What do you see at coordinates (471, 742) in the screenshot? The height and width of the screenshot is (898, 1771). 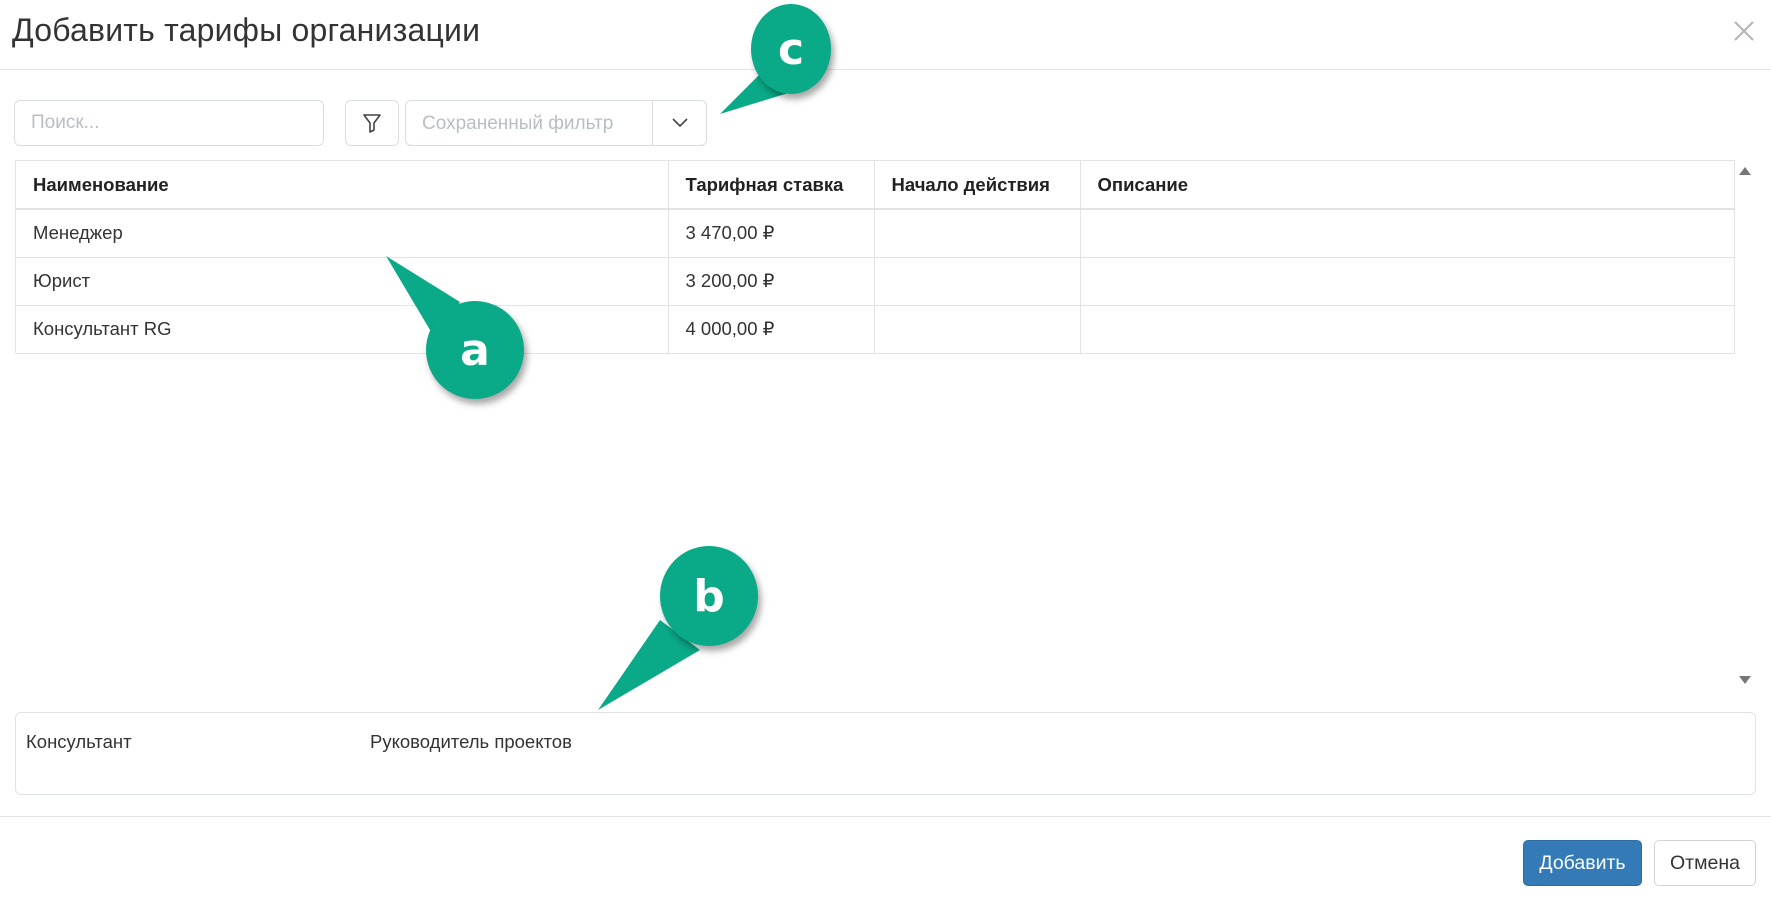 I see `selected-tariff-item: Руководитель проектов` at bounding box center [471, 742].